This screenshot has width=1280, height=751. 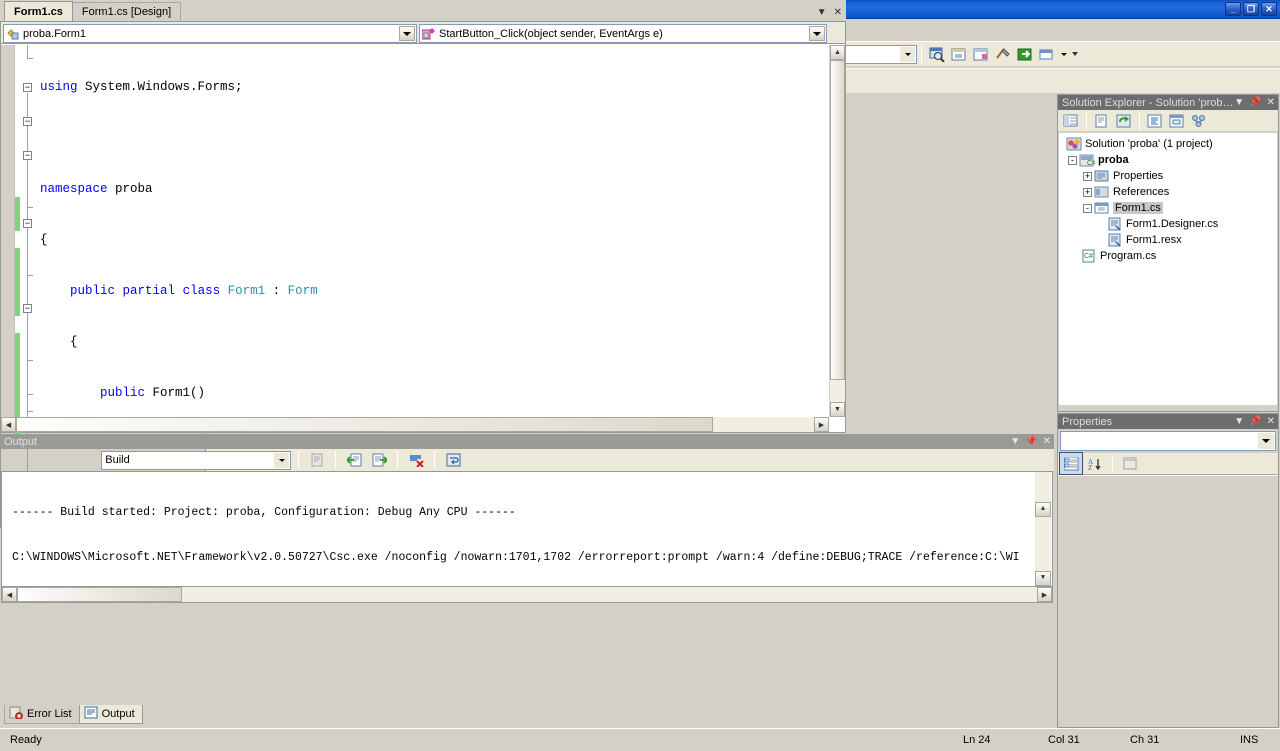 I want to click on output-window-menu-icon: ▼, so click(x=1015, y=441).